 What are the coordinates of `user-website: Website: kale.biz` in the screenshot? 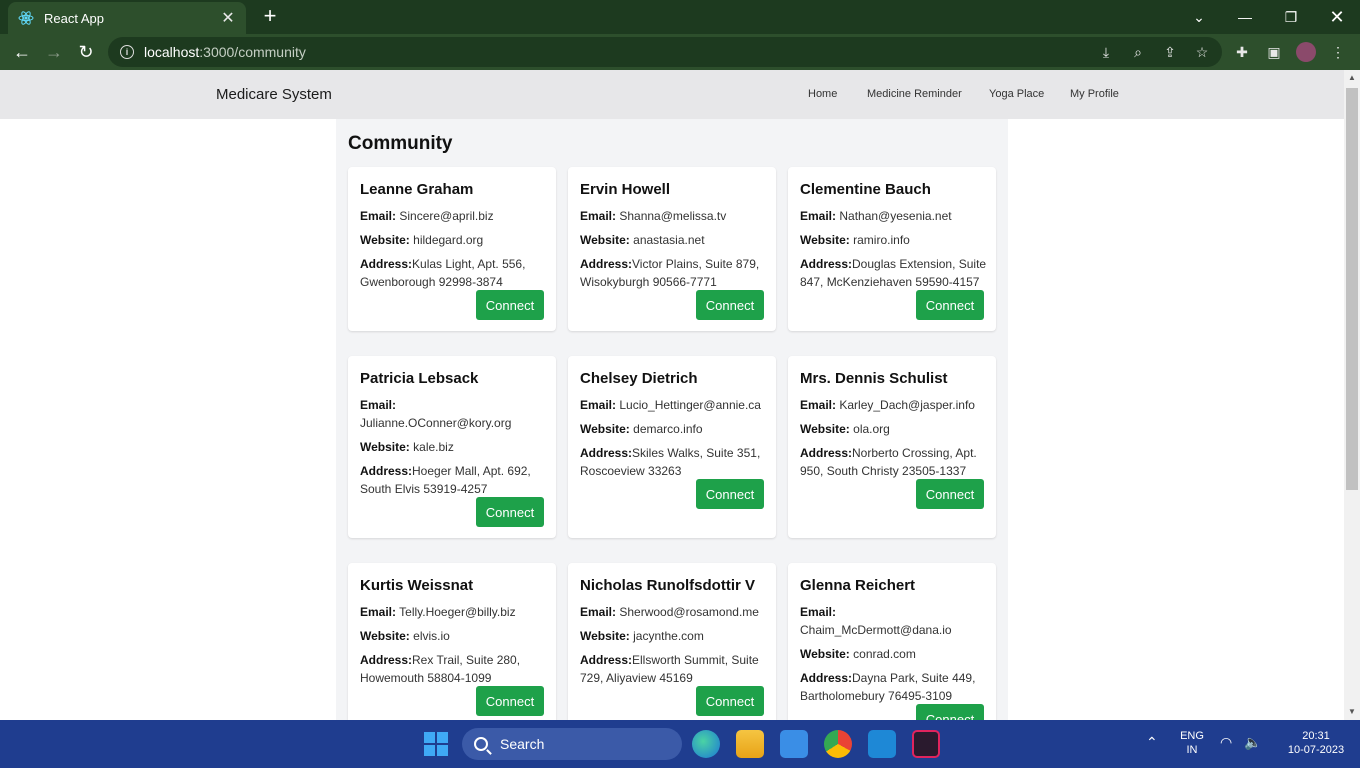 It's located at (407, 447).